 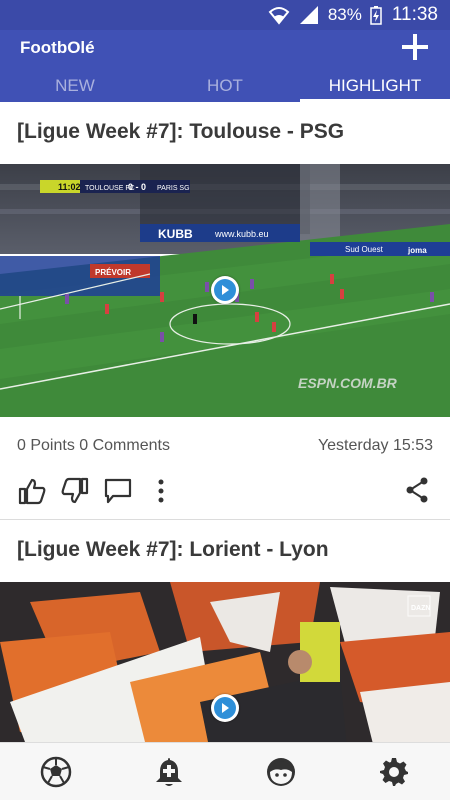 I want to click on upvote-button, so click(x=32, y=491).